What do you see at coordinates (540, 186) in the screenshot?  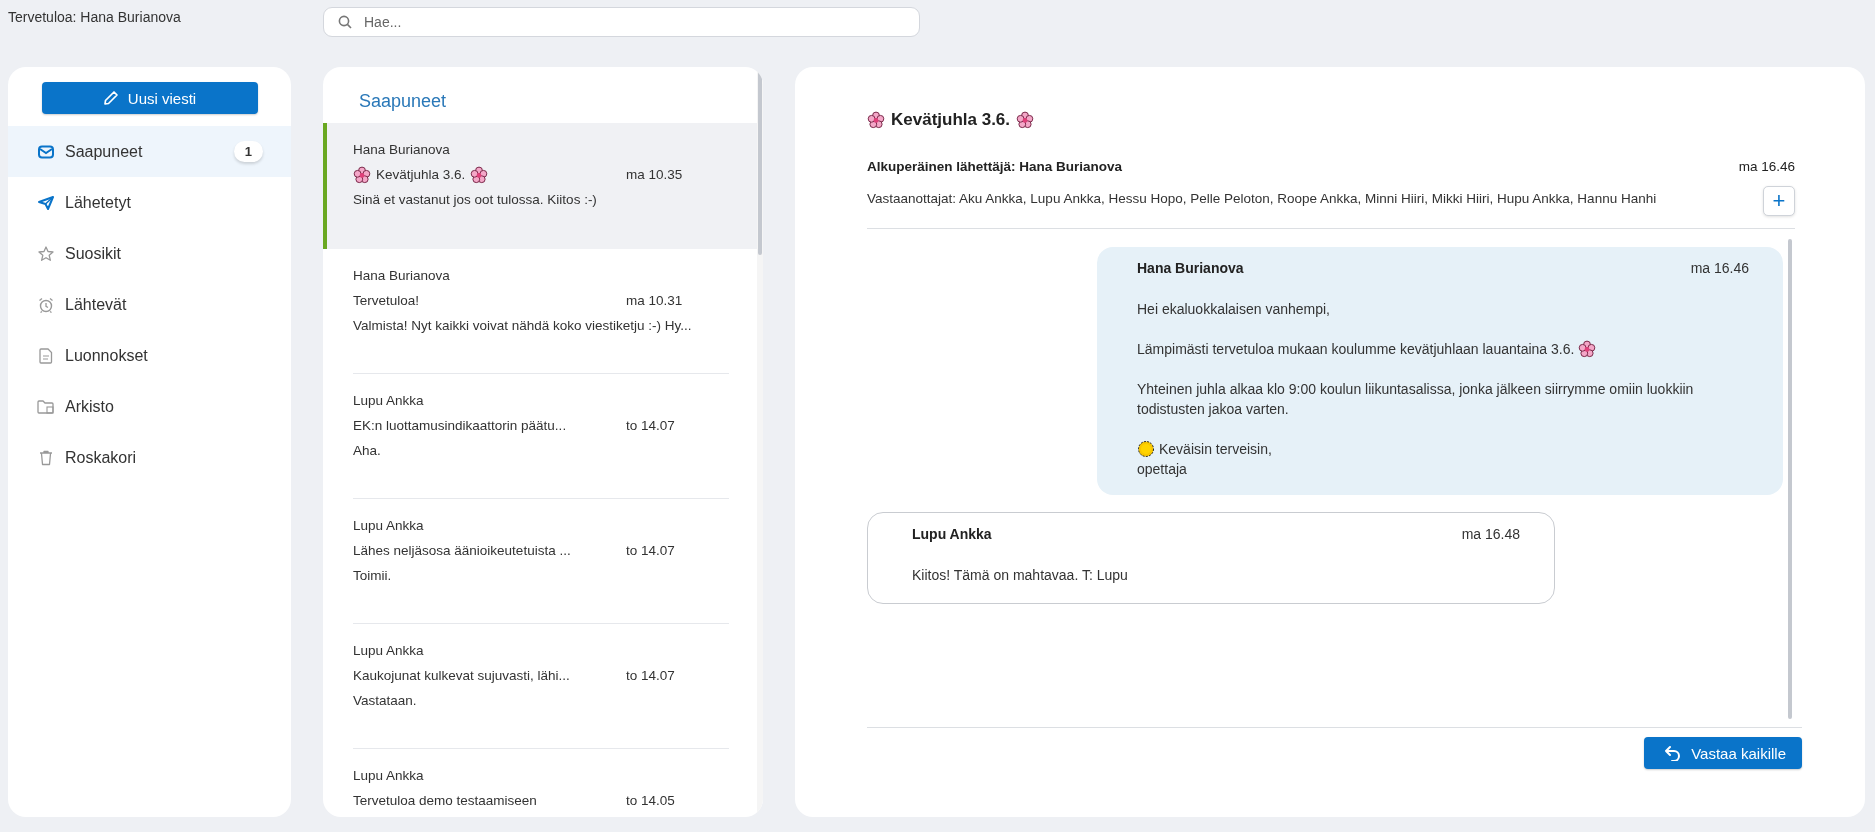 I see `message-list-item: Hana Burianova Kevätjuhla 3.6. ma 10.35 Sinä et vastanut jos oot tulossa. Kiitos :-)` at bounding box center [540, 186].